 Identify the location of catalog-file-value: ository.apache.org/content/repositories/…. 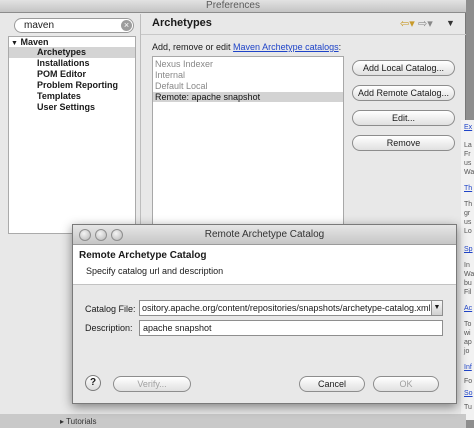
(286, 308).